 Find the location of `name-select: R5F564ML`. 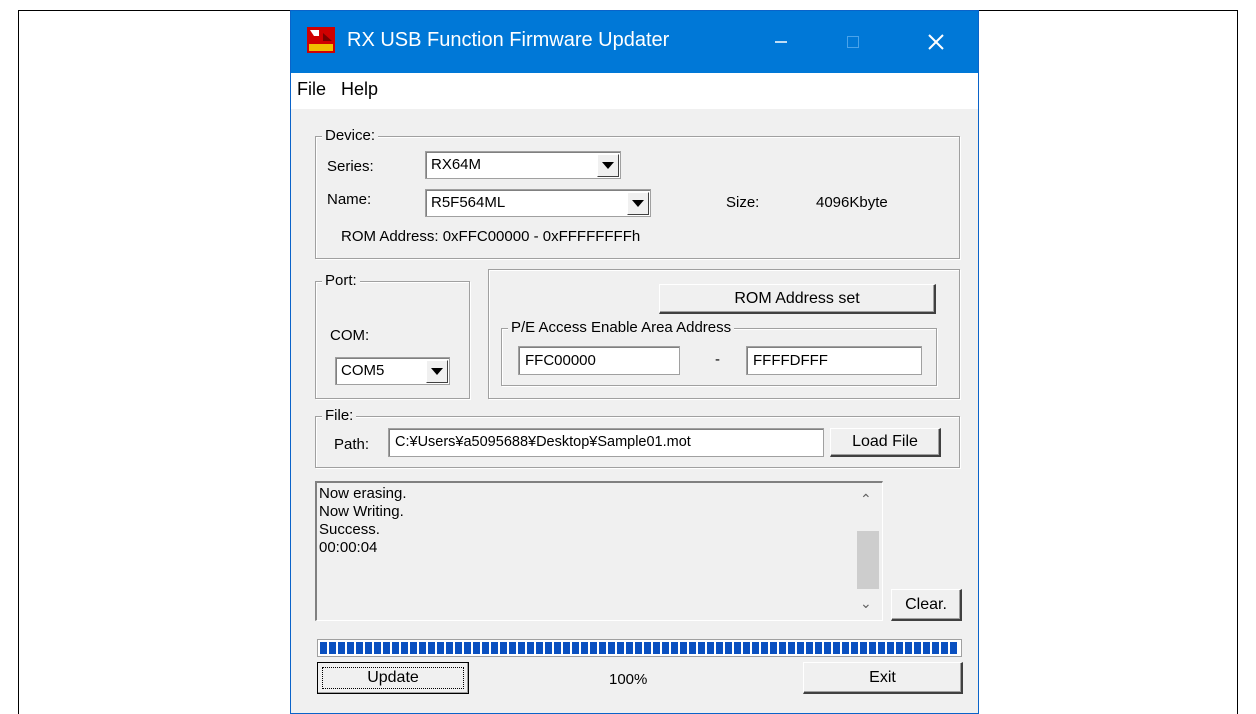

name-select: R5F564ML is located at coordinates (538, 203).